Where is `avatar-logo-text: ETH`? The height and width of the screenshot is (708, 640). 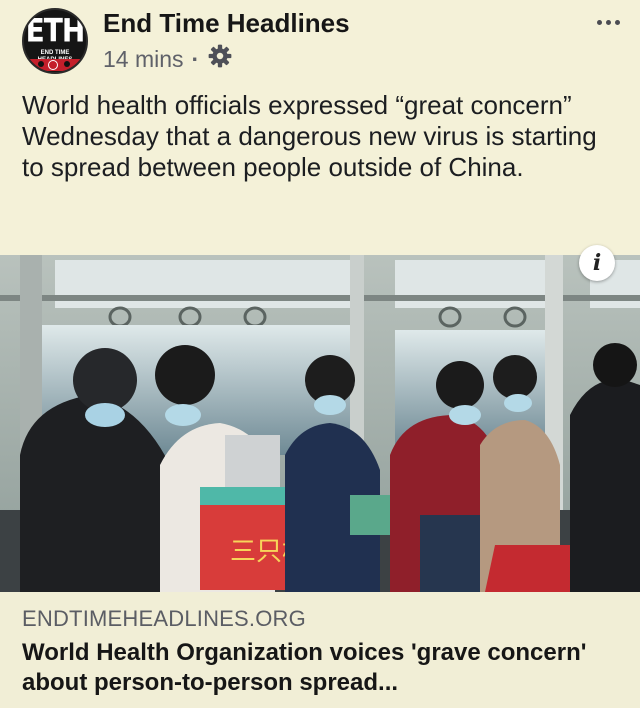 avatar-logo-text: ETH is located at coordinates (55, 30).